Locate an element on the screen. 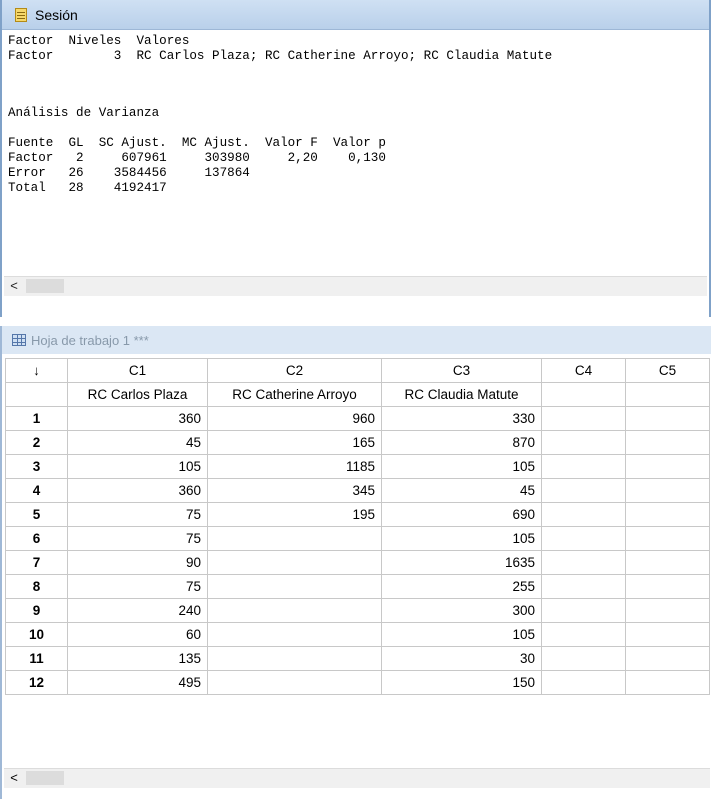 Image resolution: width=711 pixels, height=799 pixels. table-row: 12 495 150 is located at coordinates (357, 682).